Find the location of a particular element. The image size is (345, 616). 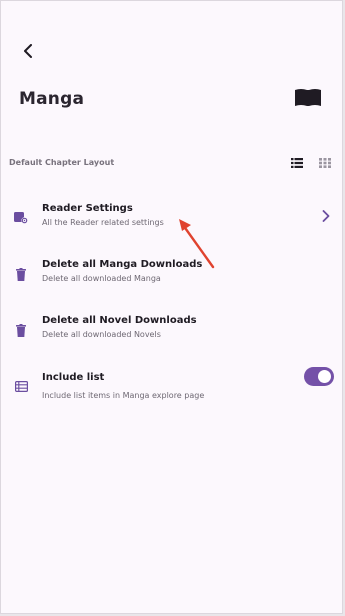

back-arrow-icon is located at coordinates (28, 51).